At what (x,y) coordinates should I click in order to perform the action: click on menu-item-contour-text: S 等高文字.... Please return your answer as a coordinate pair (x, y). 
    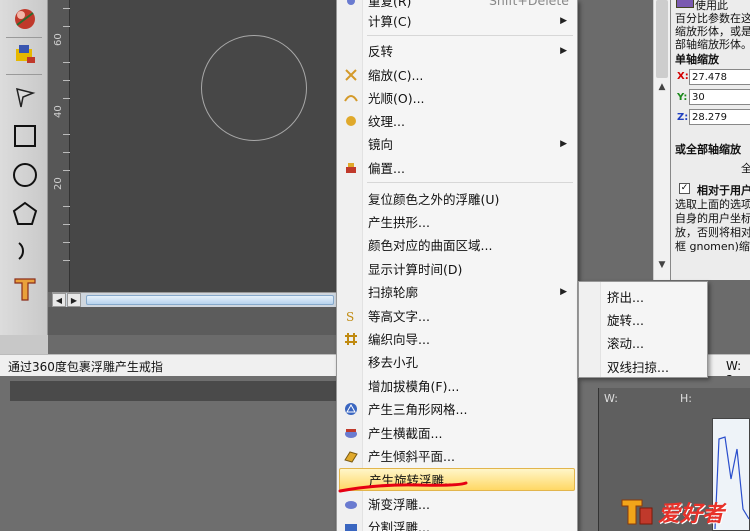
    Looking at the image, I should click on (457, 315).